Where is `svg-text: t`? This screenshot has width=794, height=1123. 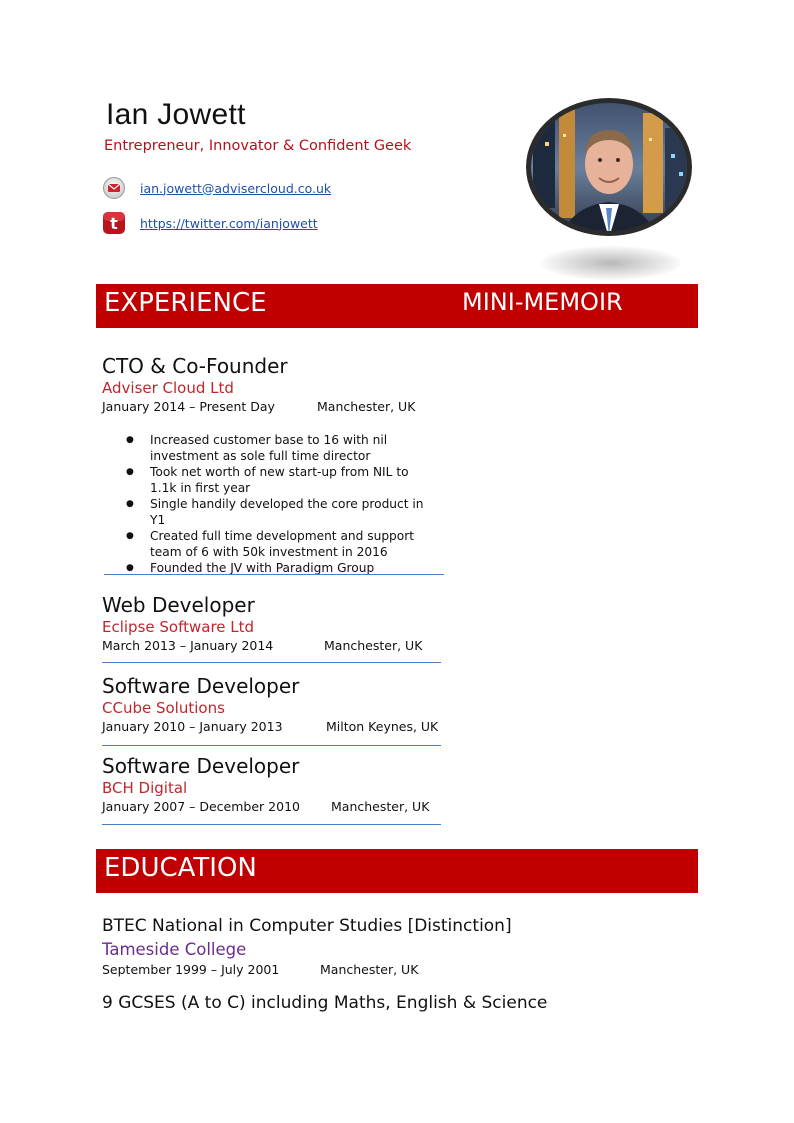 svg-text: t is located at coordinates (114, 223).